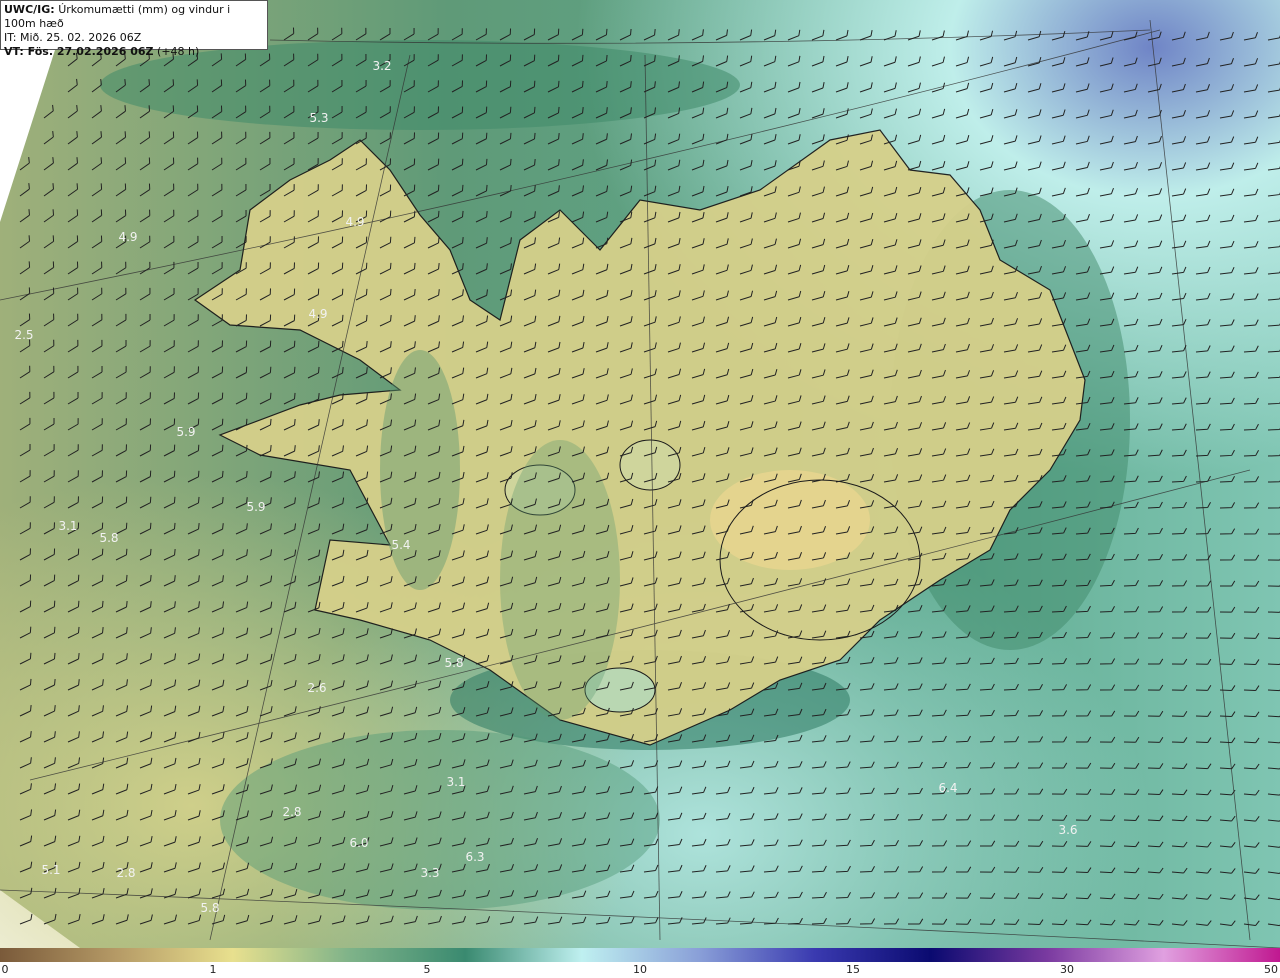 The height and width of the screenshot is (978, 1280). I want to click on colorbar-legend: 0 1 5 10 15 30 50, so click(640, 963).